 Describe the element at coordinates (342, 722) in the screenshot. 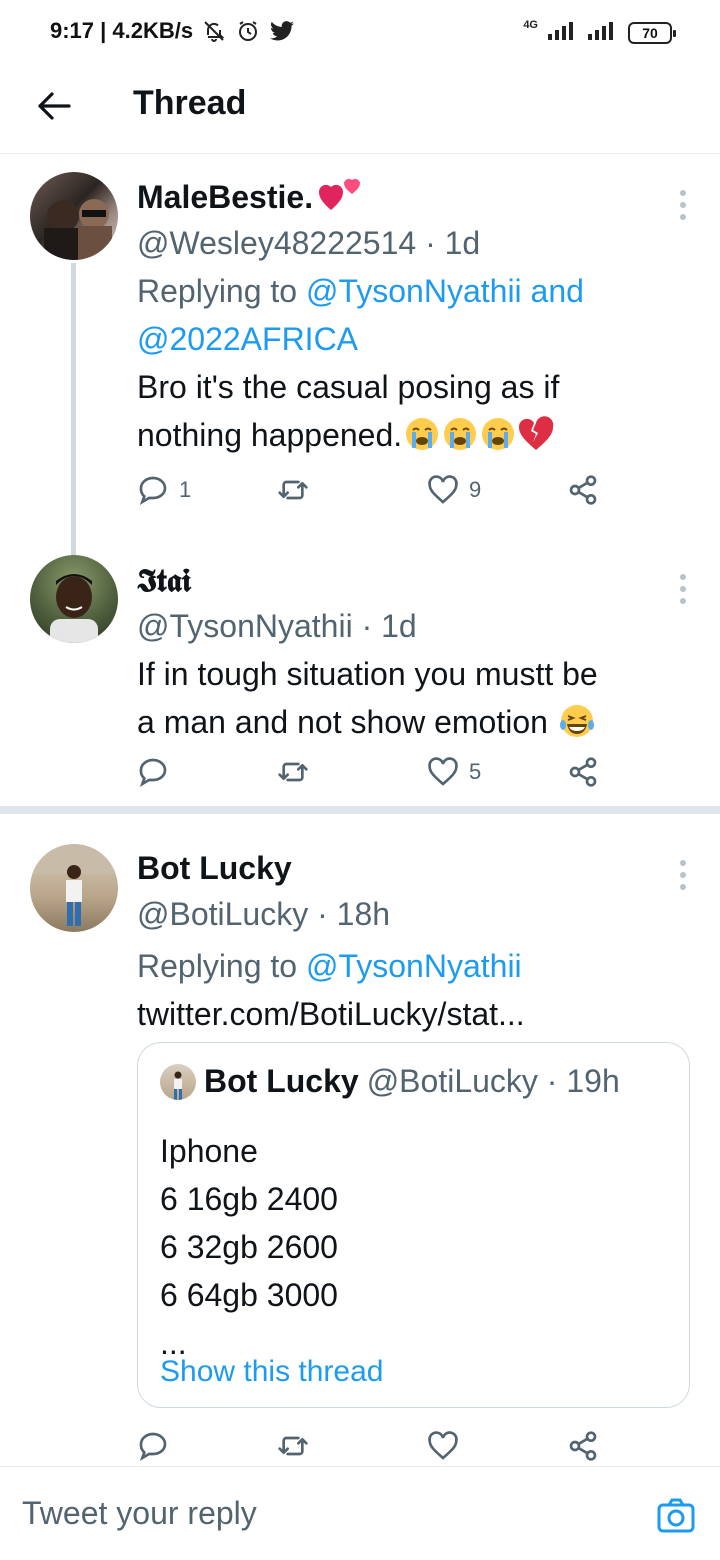

I see `tweet-text-line-2: a man and not show emotion` at that location.